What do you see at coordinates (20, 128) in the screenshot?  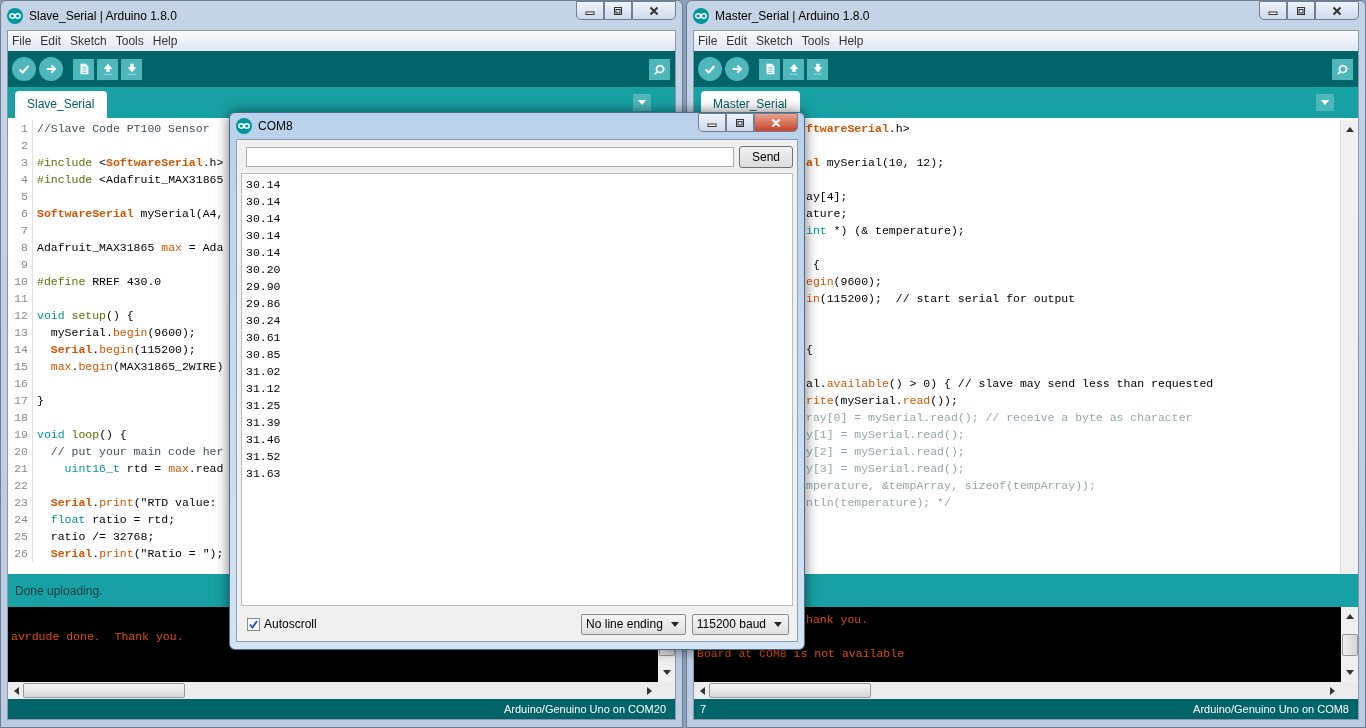 I see `line-number: 1` at bounding box center [20, 128].